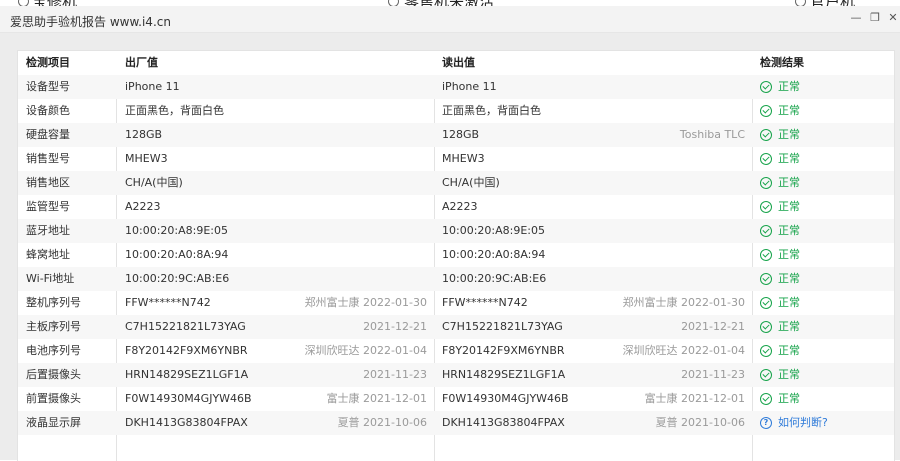 The height and width of the screenshot is (461, 900). Describe the element at coordinates (683, 302) in the screenshot. I see `read-note: 郑州富士康 2022-01-30` at that location.